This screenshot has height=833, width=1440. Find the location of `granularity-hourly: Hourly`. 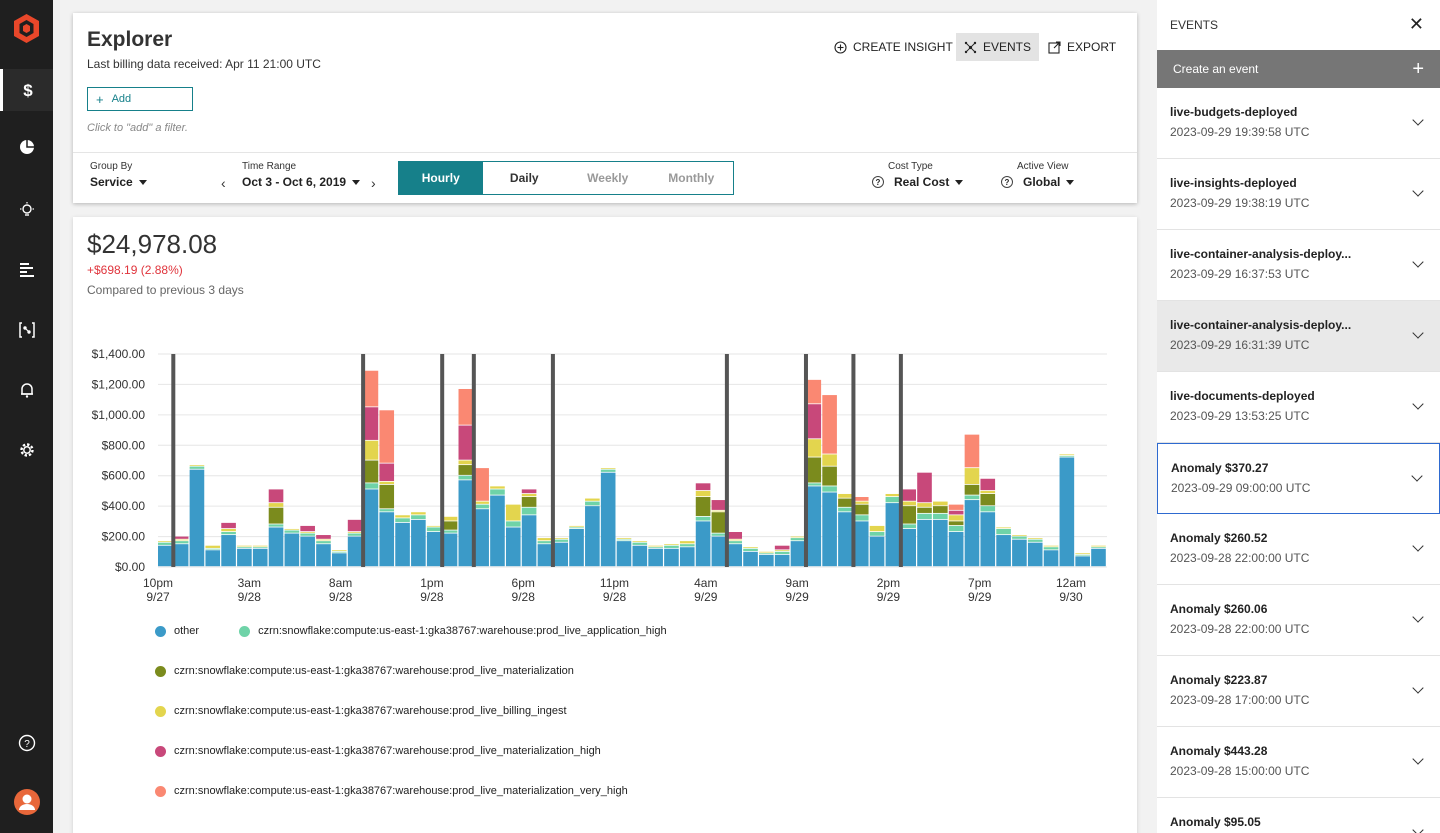

granularity-hourly: Hourly is located at coordinates (441, 178).